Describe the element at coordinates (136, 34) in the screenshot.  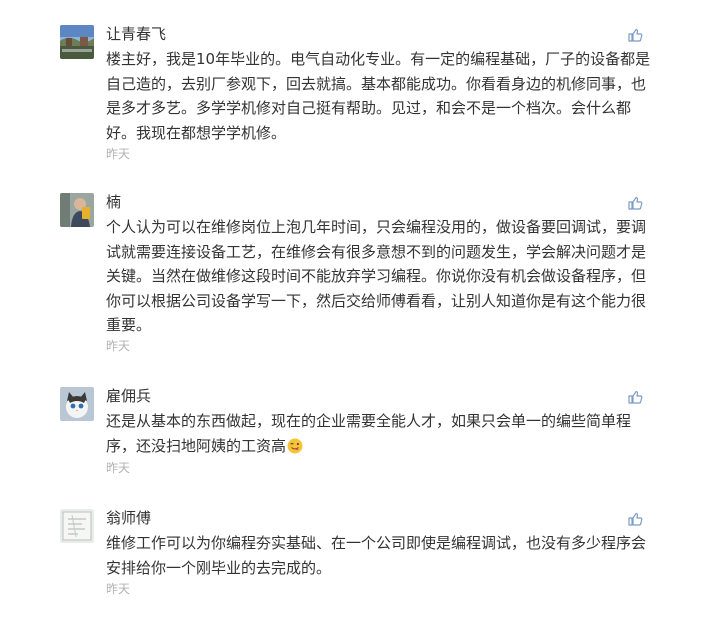
I see `comment-author: 让青春飞` at that location.